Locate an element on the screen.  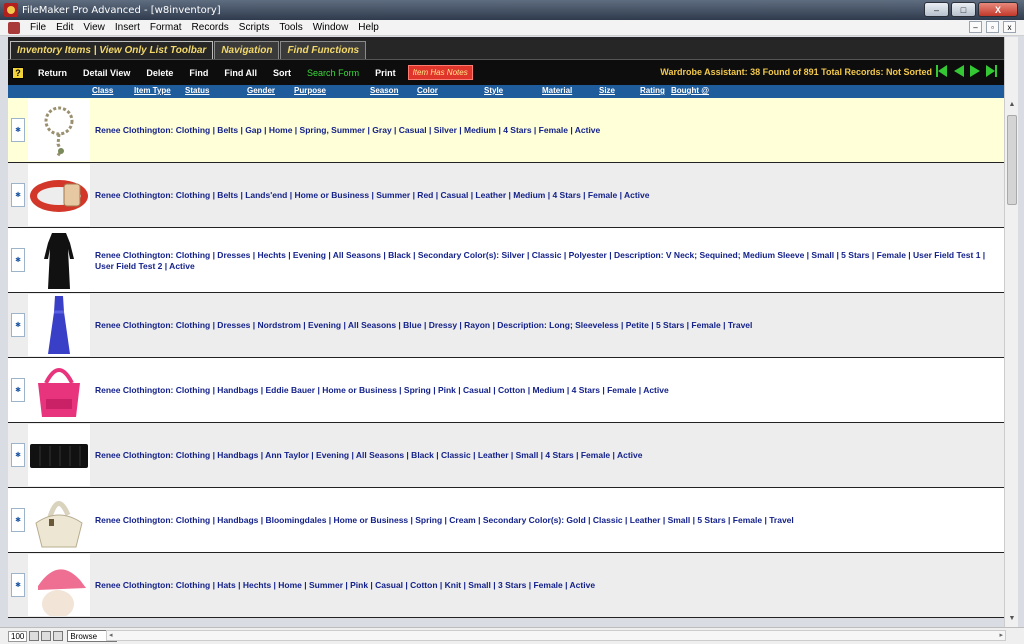
scroll-thumb is located at coordinates (1012, 160).